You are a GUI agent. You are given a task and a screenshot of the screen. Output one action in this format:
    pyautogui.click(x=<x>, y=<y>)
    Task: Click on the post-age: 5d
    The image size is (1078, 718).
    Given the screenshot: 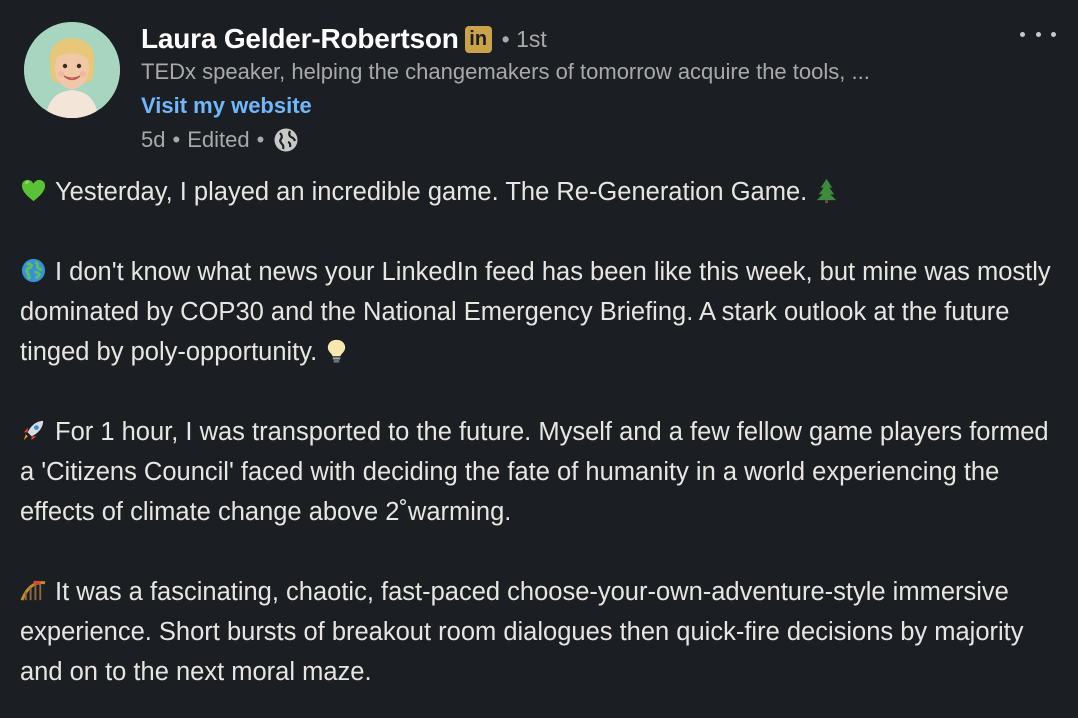 What is the action you would take?
    pyautogui.click(x=153, y=139)
    